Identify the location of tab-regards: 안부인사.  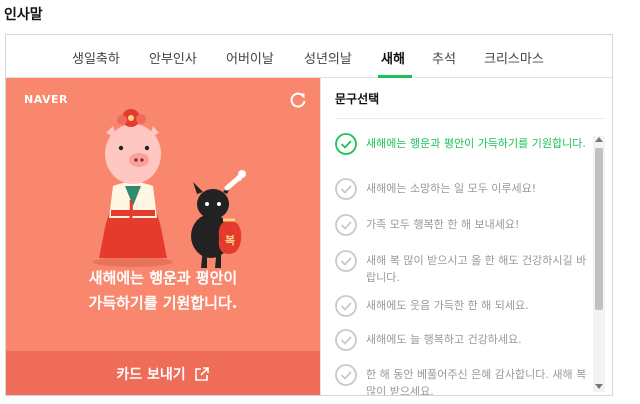
(173, 57).